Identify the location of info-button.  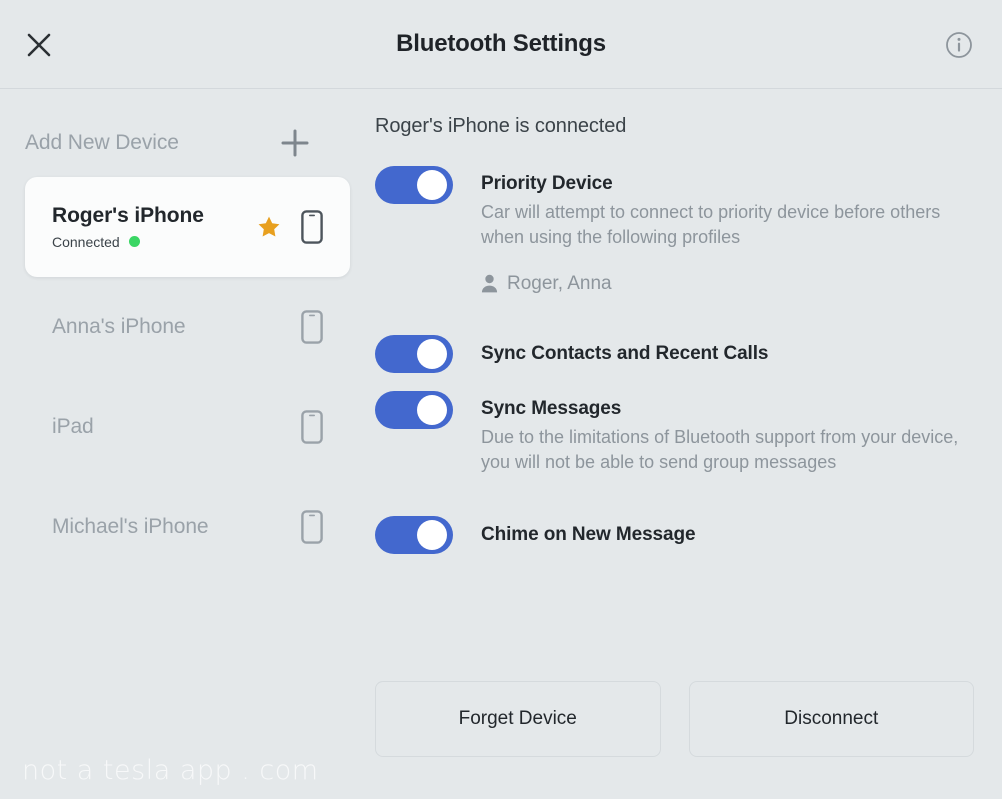
(959, 45).